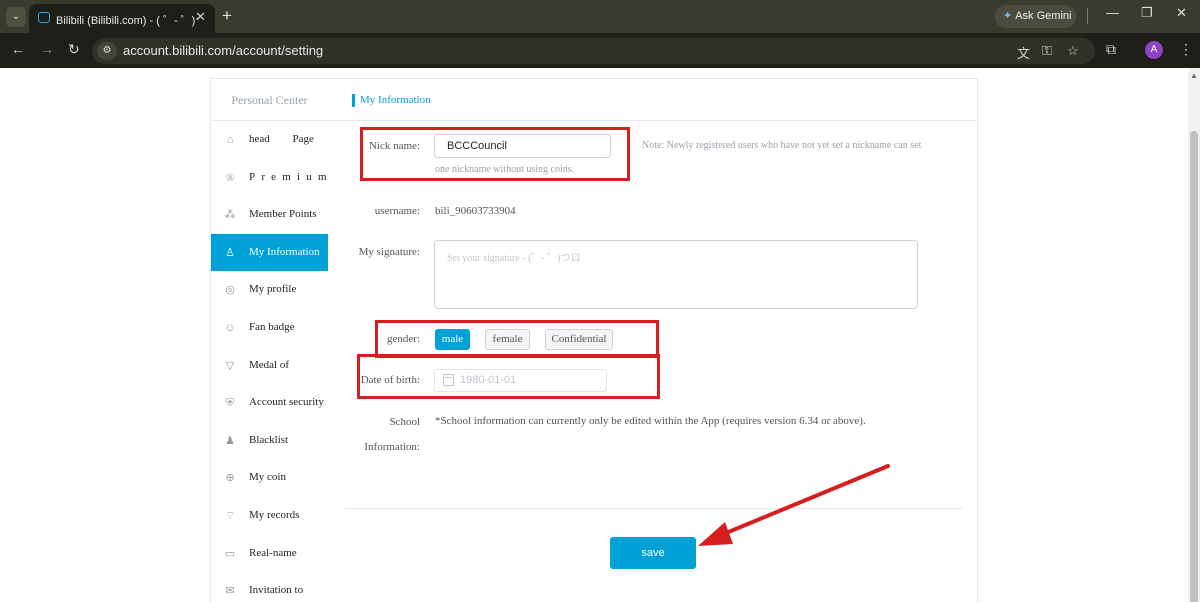 This screenshot has width=1200, height=602. I want to click on annotation-arrow, so click(794, 505).